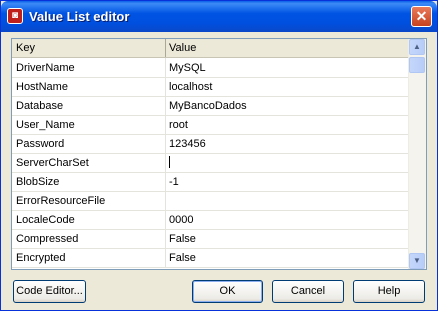  What do you see at coordinates (40, 144) in the screenshot?
I see `row-key: Password` at bounding box center [40, 144].